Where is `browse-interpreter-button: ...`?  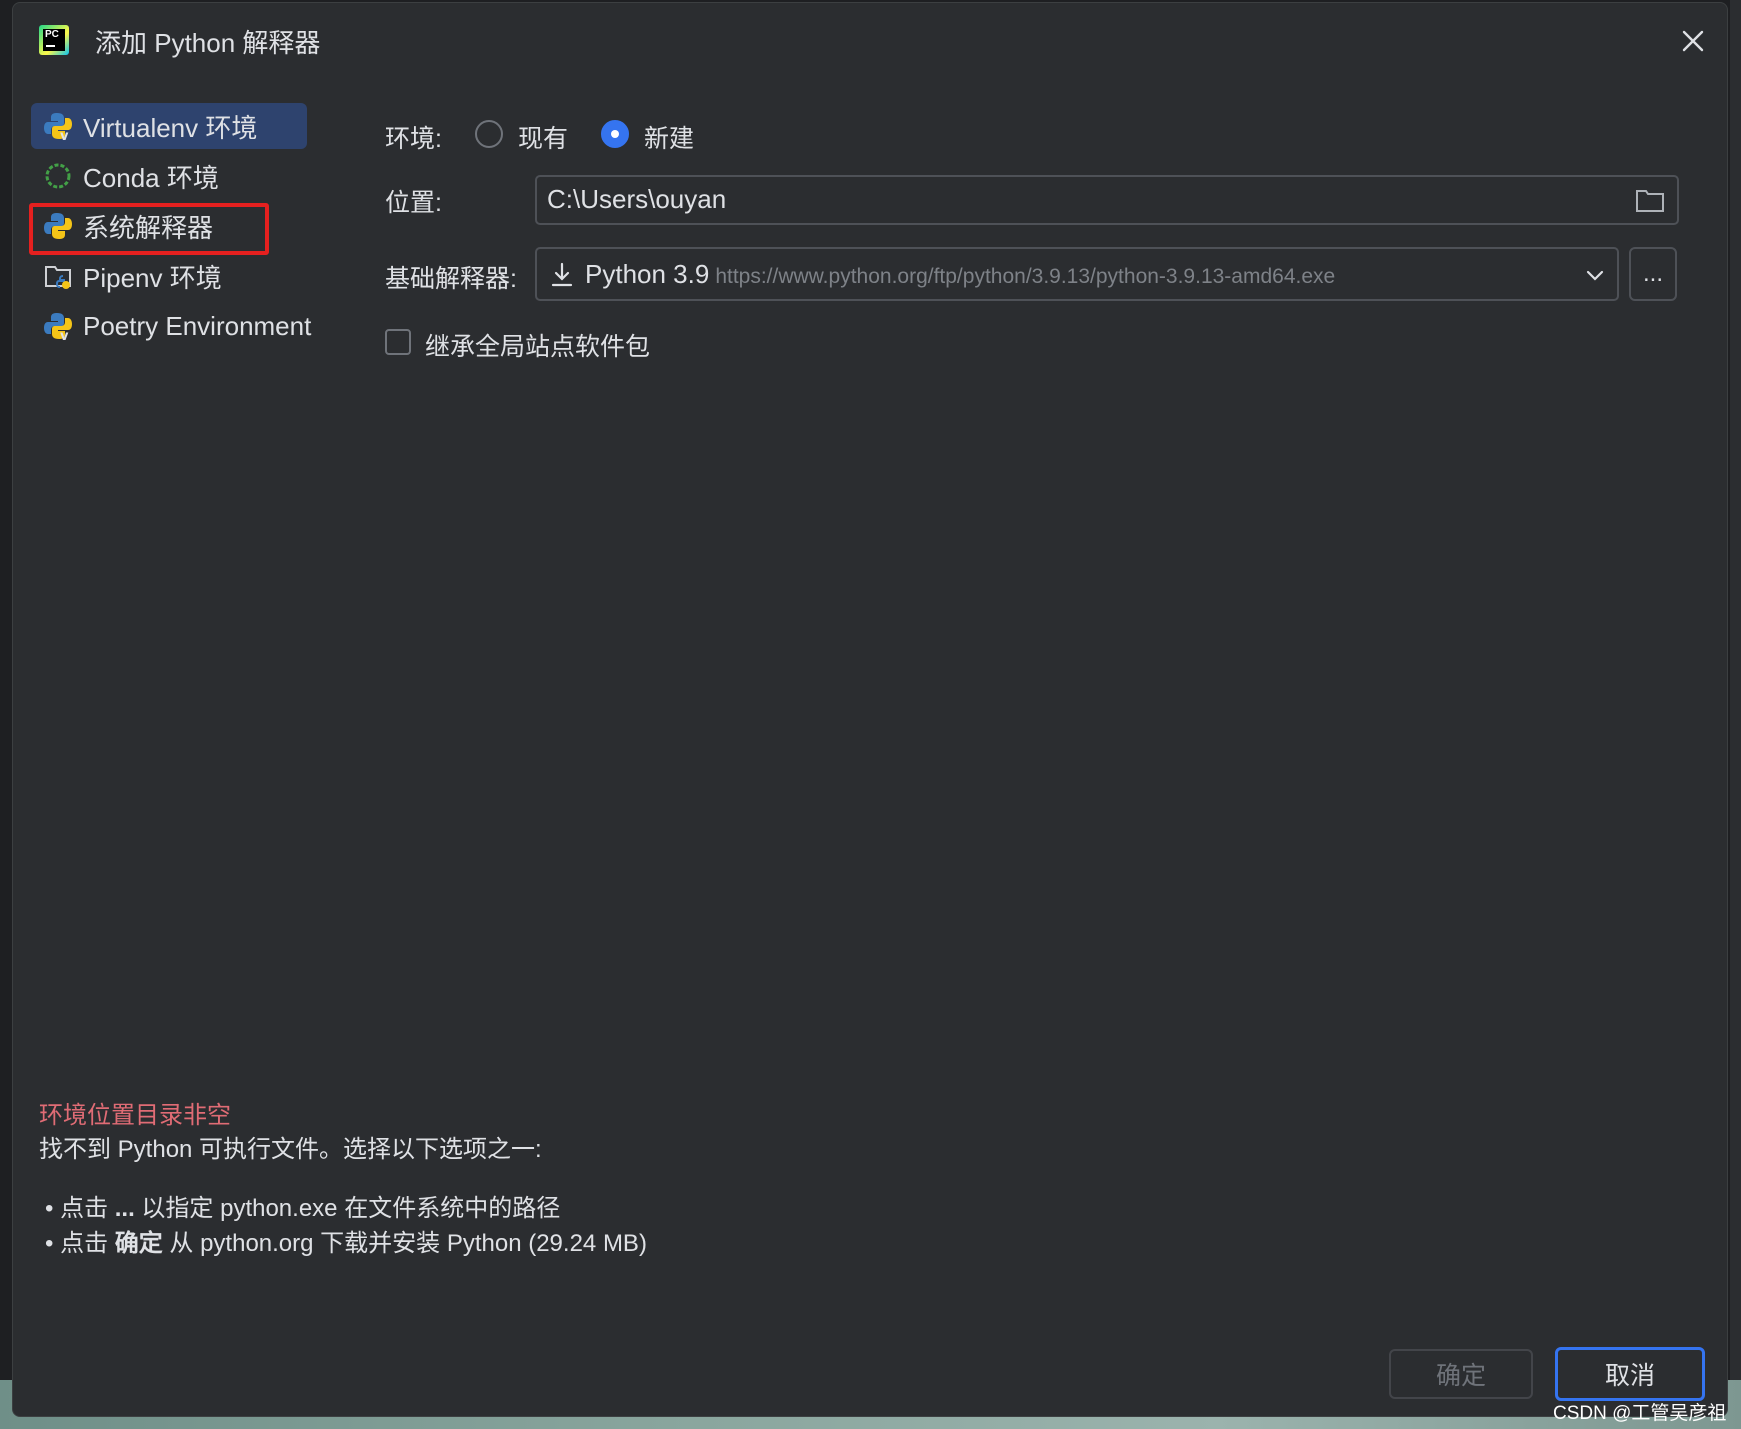 browse-interpreter-button: ... is located at coordinates (1653, 274).